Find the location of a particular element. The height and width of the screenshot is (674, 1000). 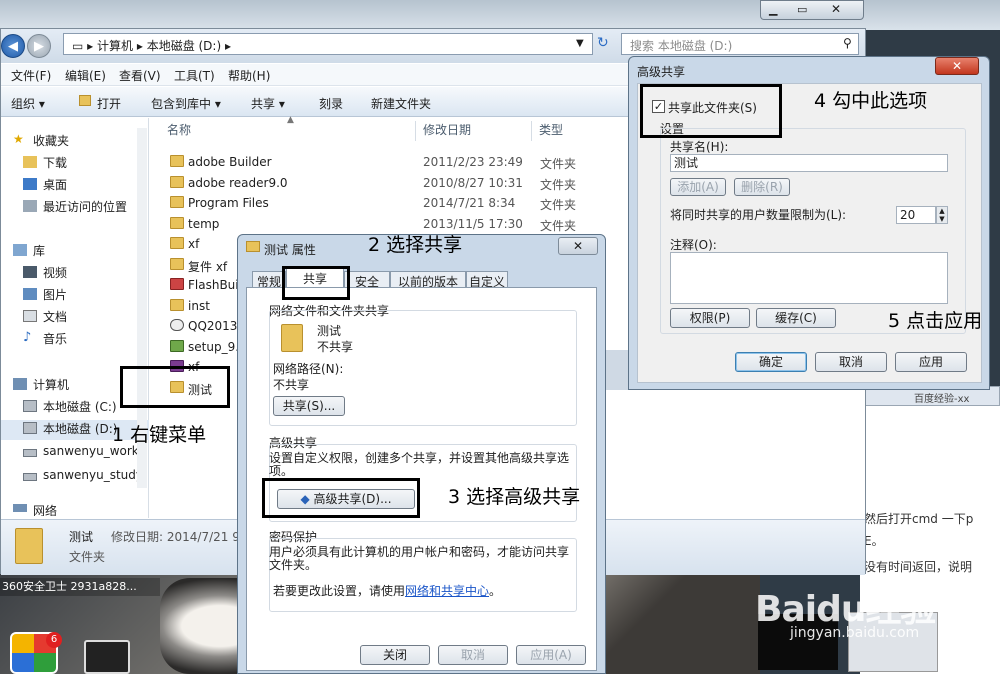

sidebar-item-recent: 最近访问的位置 is located at coordinates (75, 208).